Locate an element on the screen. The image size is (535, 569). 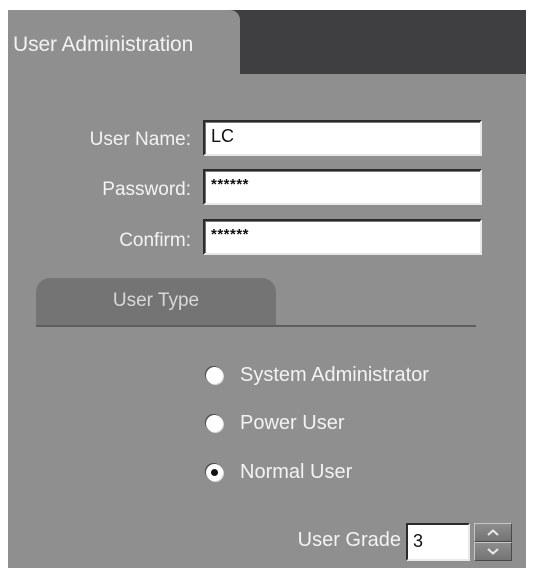
tab-user-administration: User Administration is located at coordinates (124, 42).